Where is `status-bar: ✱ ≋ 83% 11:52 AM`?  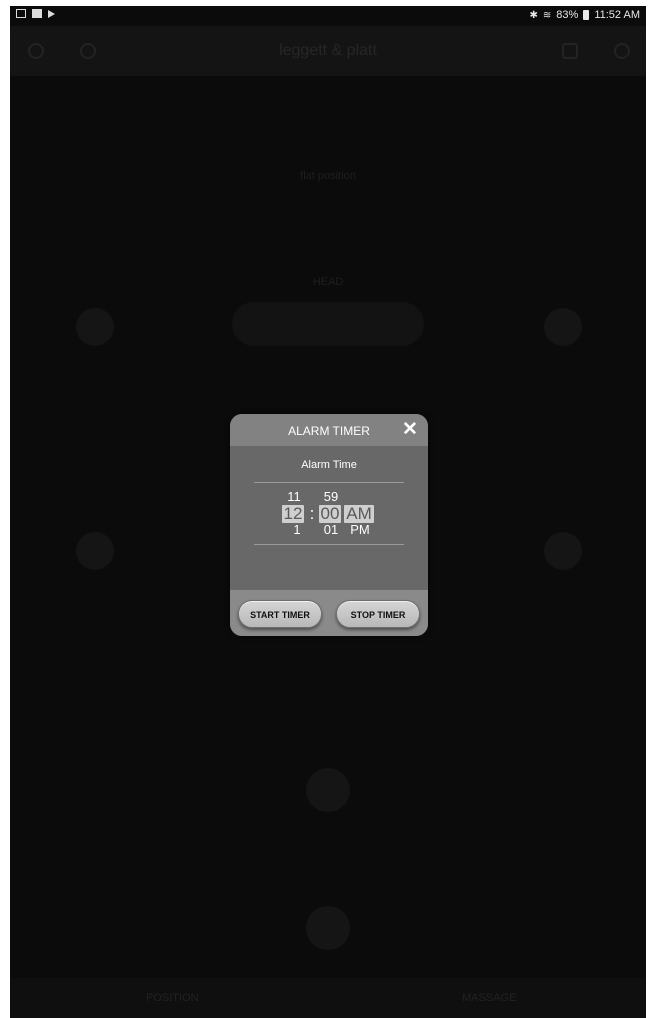
status-bar: ✱ ≋ 83% 11:52 AM is located at coordinates (328, 16).